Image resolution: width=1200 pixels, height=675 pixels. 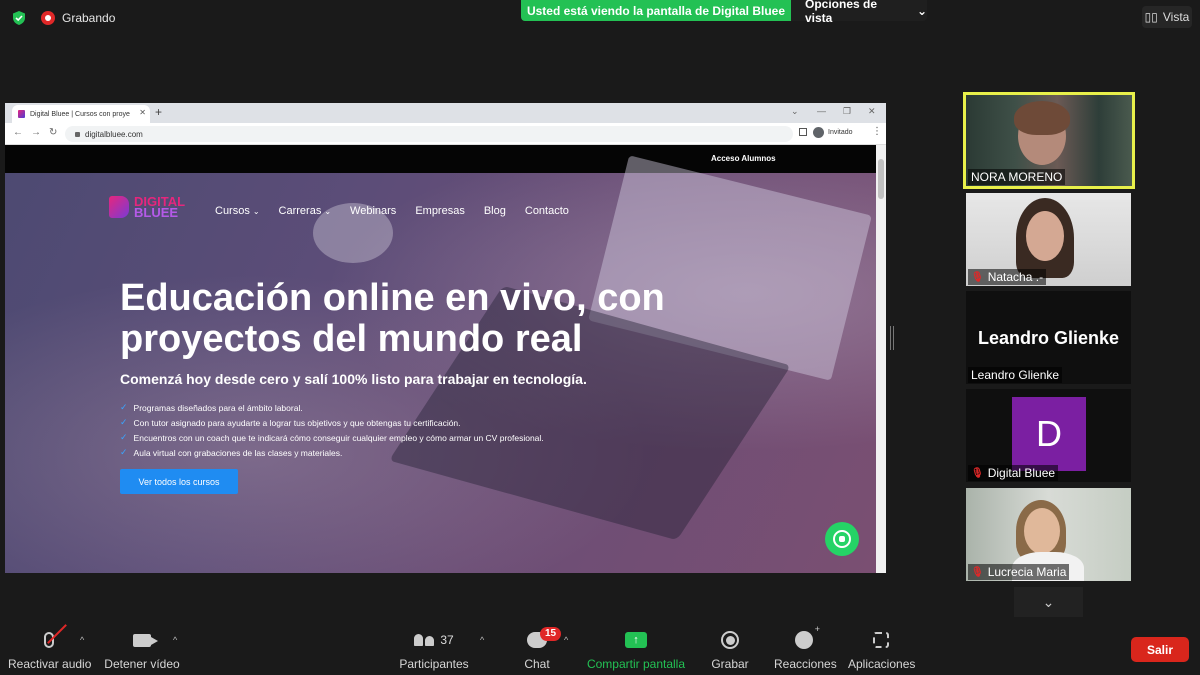 I want to click on participant-name-label: Leandro Glienke, so click(x=1015, y=375).